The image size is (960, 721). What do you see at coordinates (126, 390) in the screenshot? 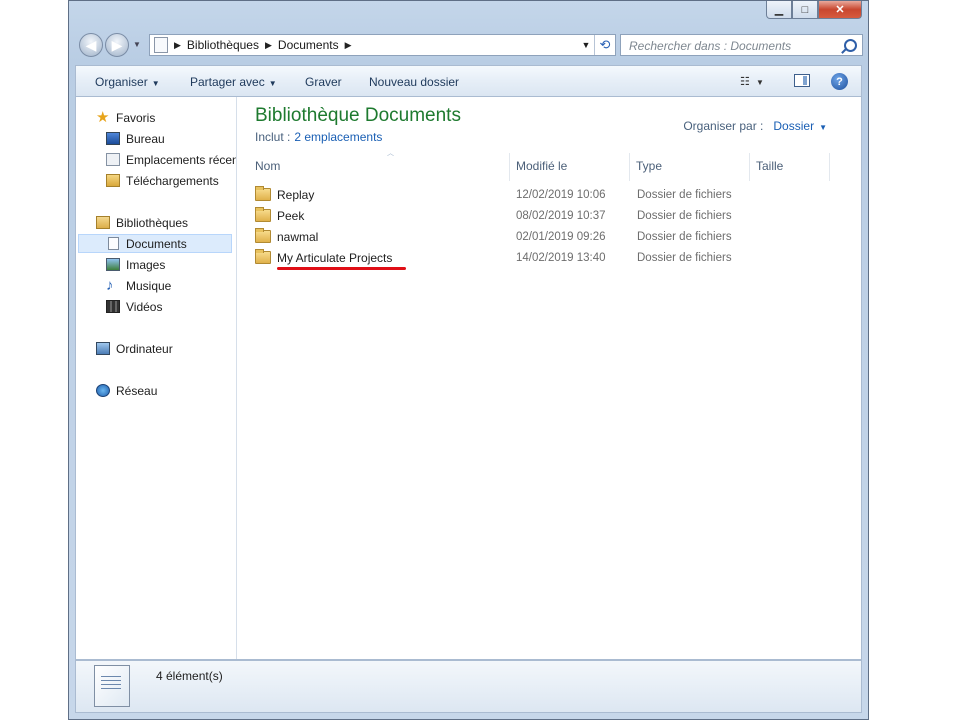
I see `sidebar-item-network: Réseau` at bounding box center [126, 390].